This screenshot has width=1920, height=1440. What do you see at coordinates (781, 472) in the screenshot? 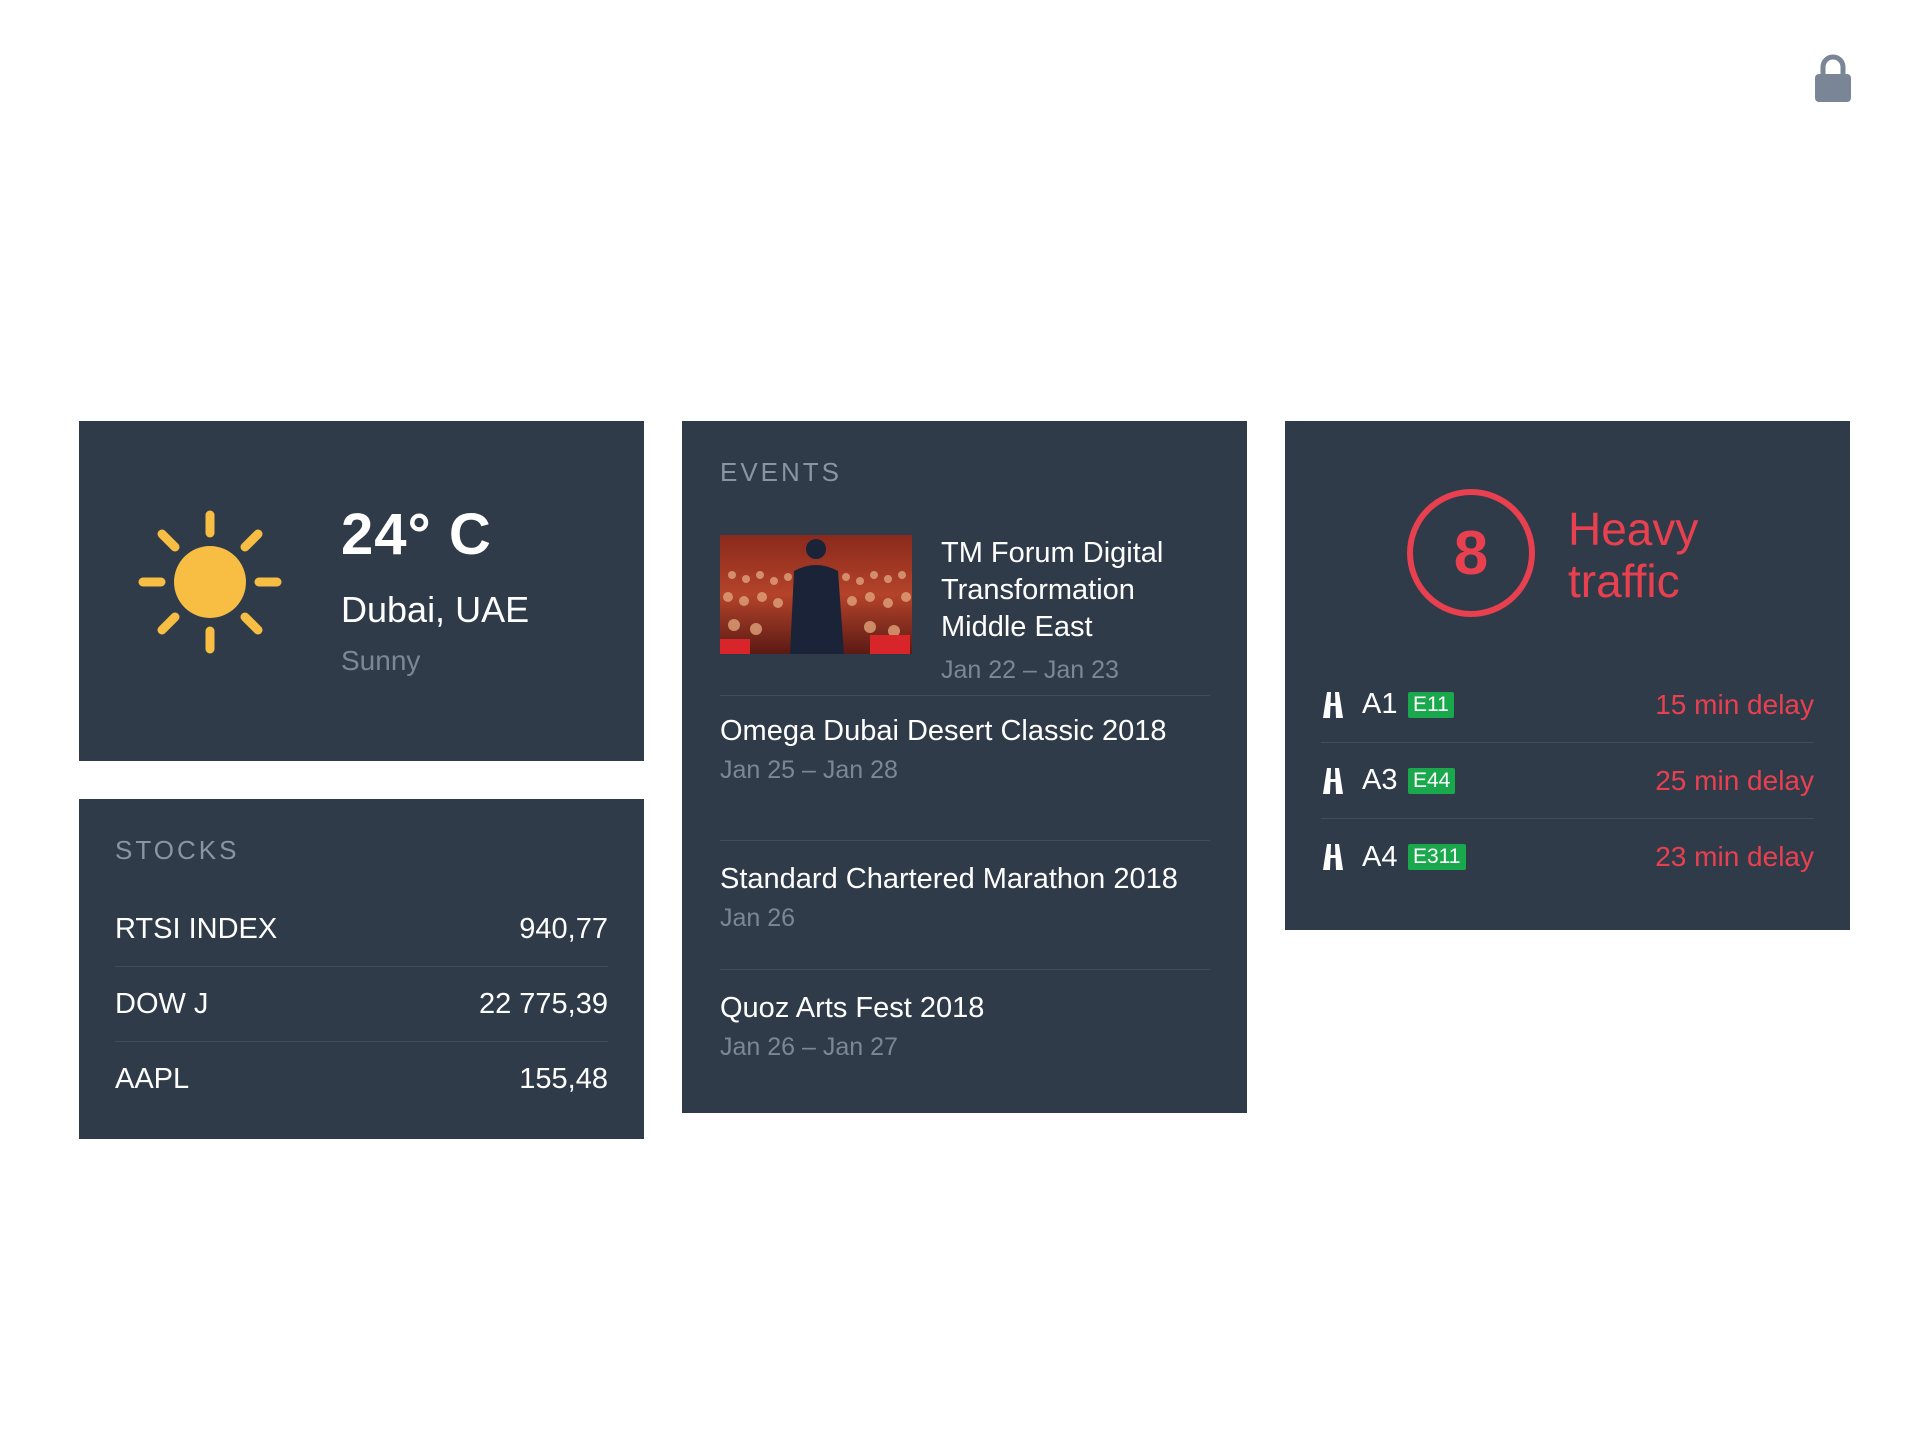
I see `events-title: EVENTS` at bounding box center [781, 472].